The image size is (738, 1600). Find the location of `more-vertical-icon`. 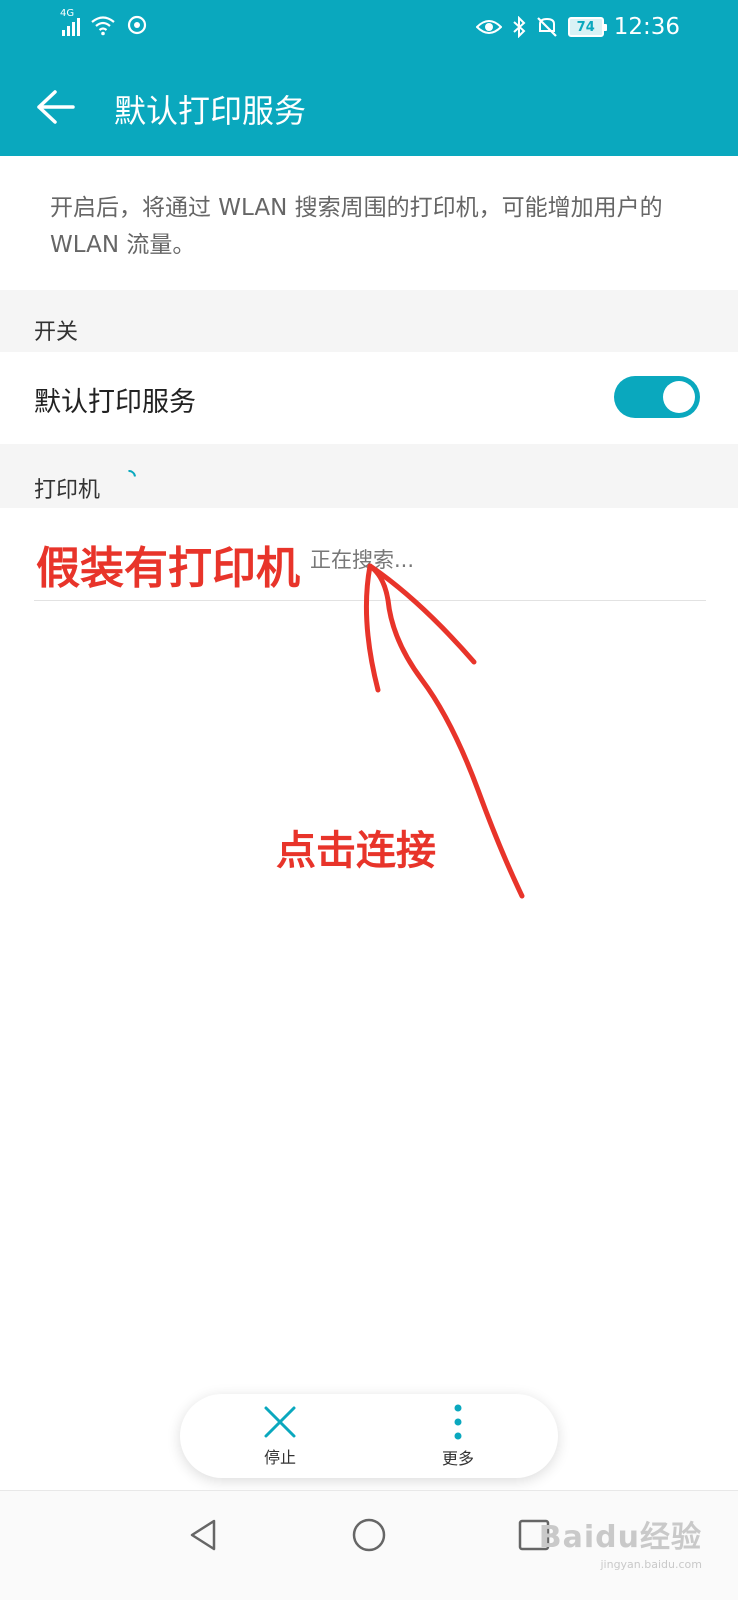

more-vertical-icon is located at coordinates (458, 1422).